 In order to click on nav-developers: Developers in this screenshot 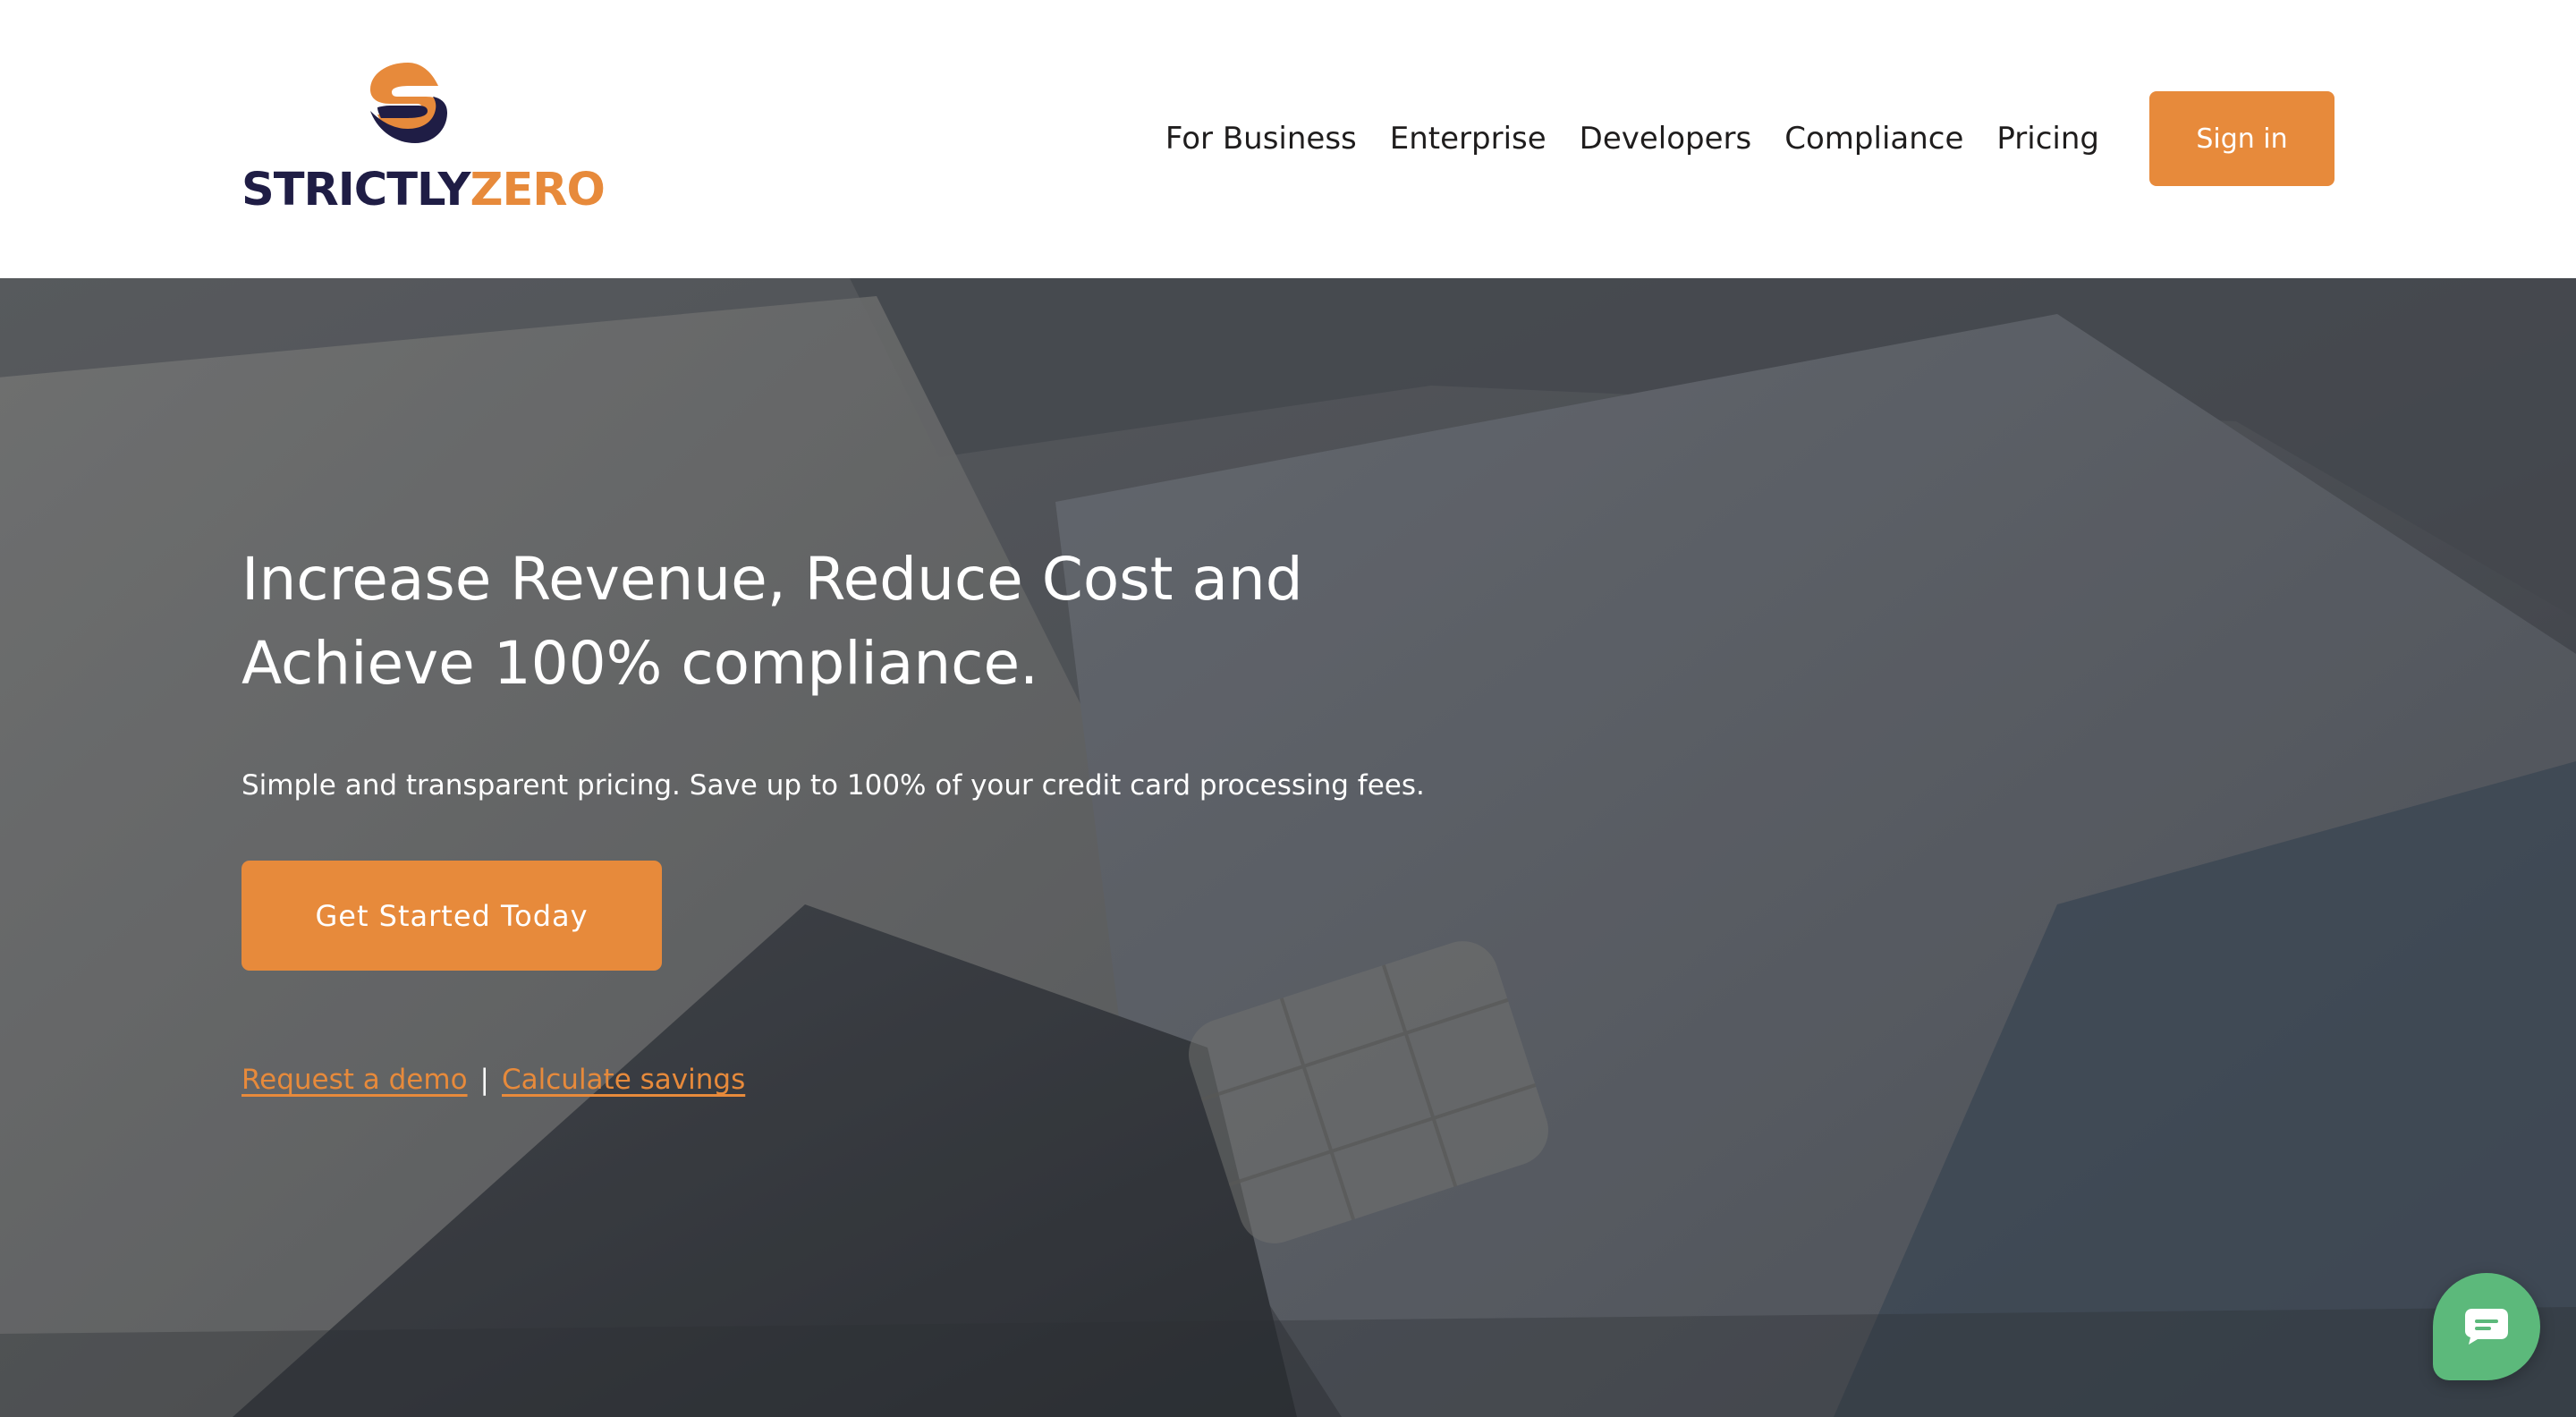, I will do `click(1666, 139)`.